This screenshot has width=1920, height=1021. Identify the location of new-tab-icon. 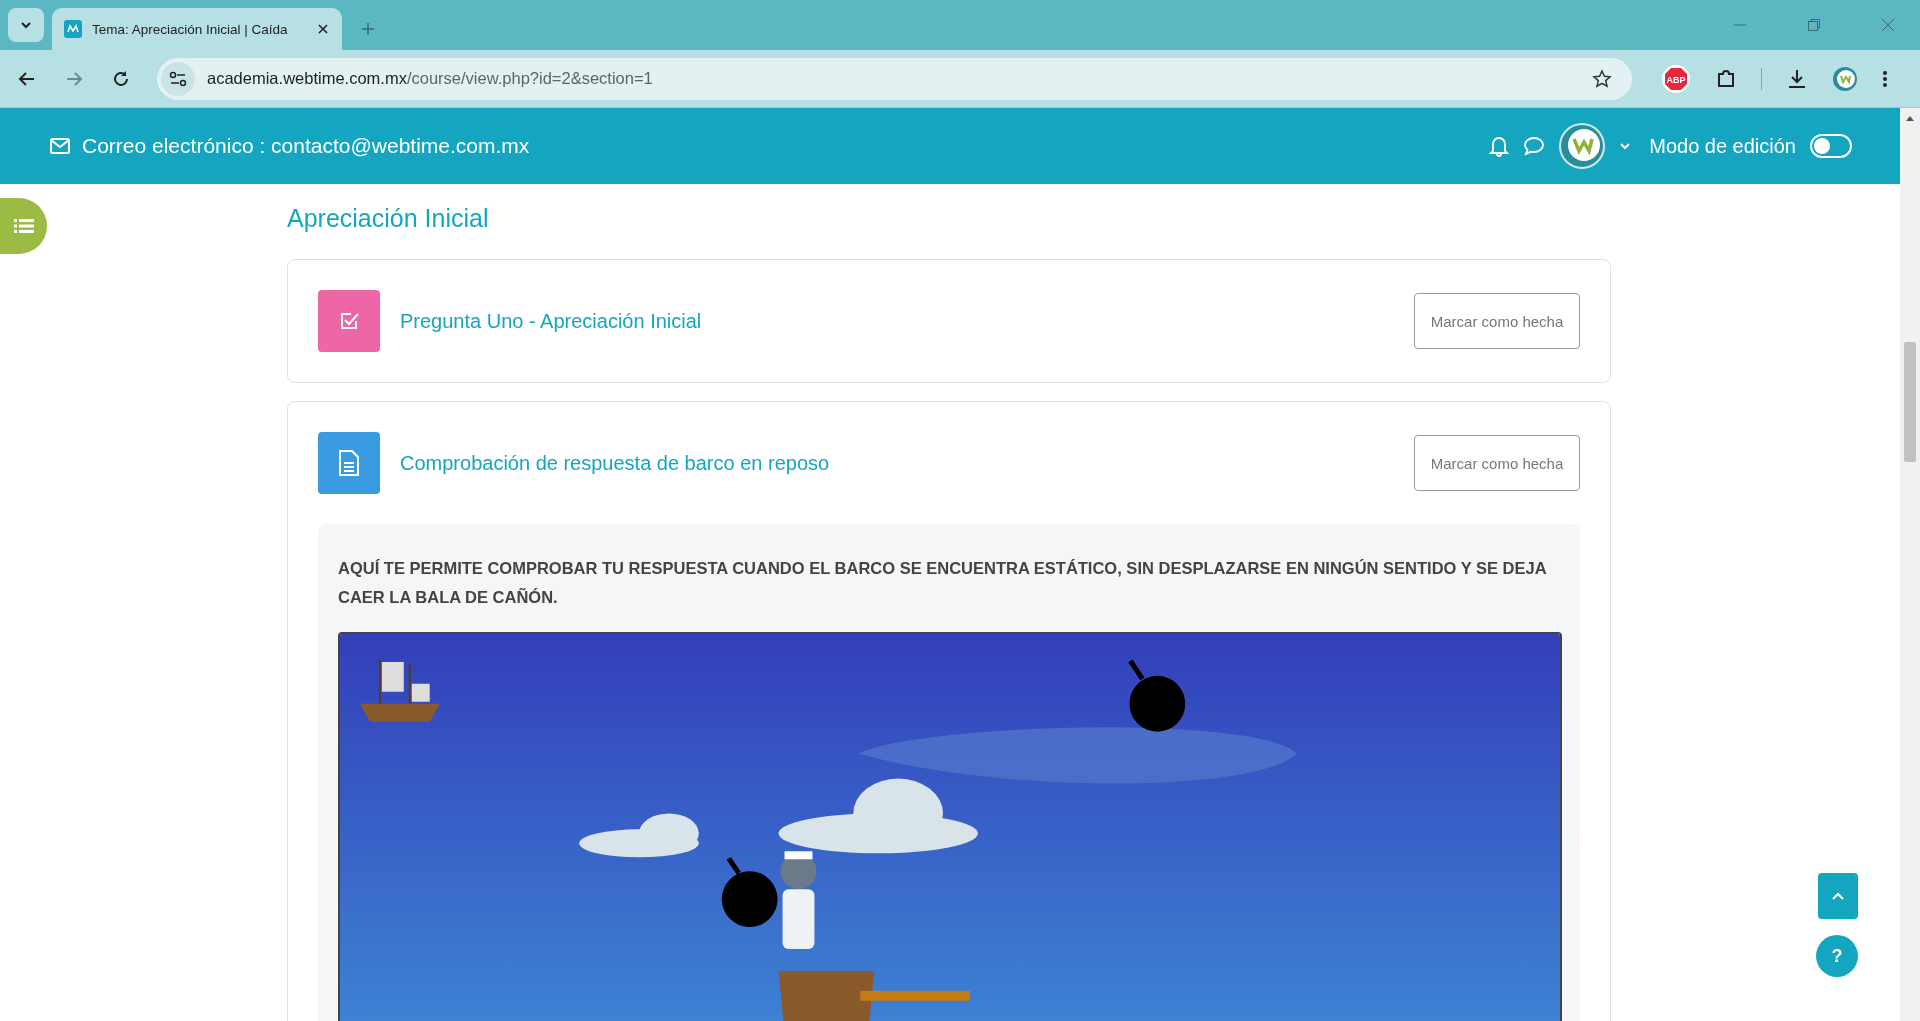
(368, 29).